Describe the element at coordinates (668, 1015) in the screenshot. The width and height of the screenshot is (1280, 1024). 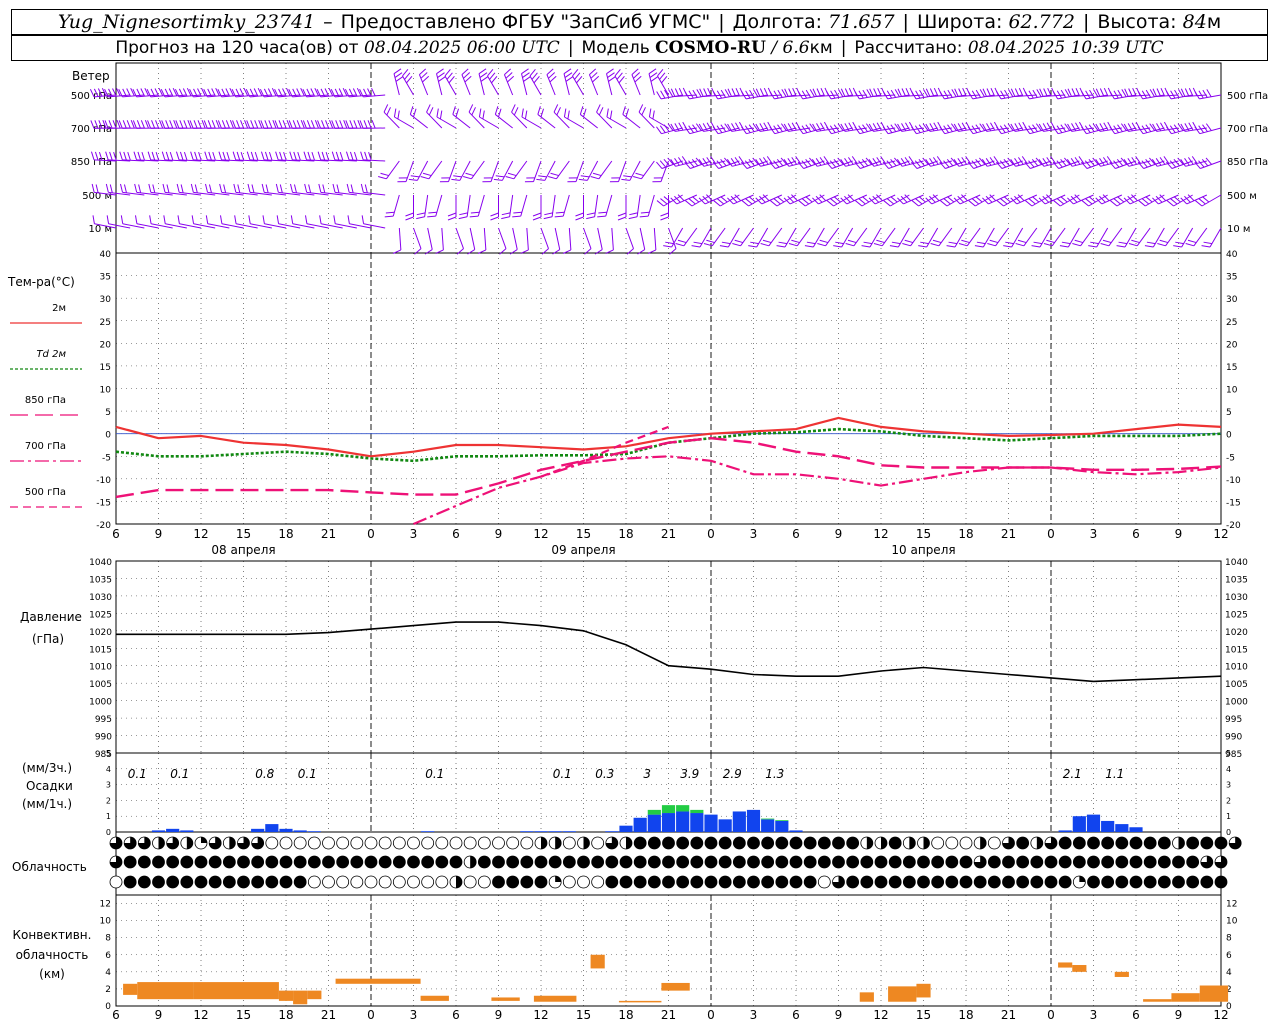
I see `conv-time-tick-label: 21` at that location.